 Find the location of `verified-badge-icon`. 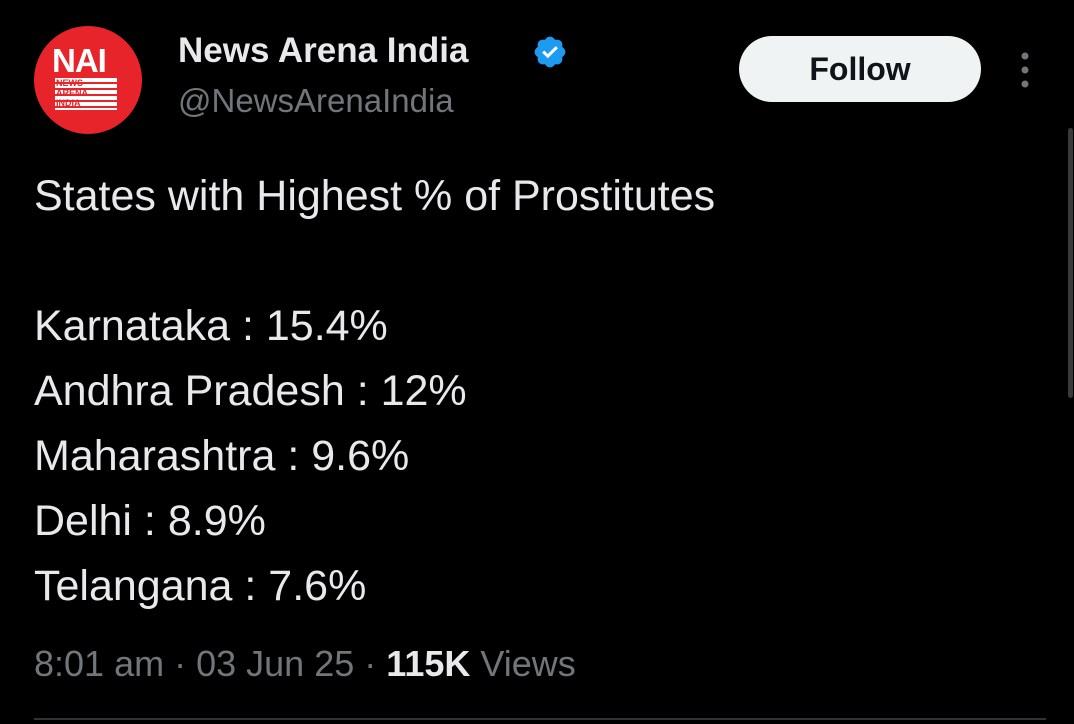

verified-badge-icon is located at coordinates (550, 52).